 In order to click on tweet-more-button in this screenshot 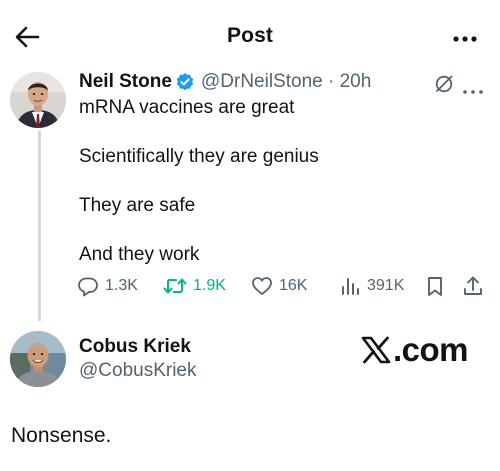, I will do `click(473, 88)`.